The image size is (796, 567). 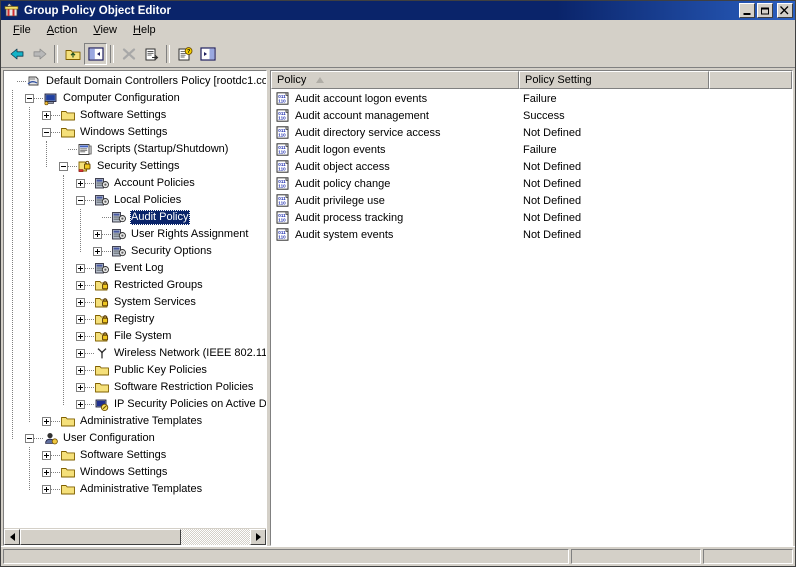 I want to click on show-console-tree-button, so click(x=95, y=54).